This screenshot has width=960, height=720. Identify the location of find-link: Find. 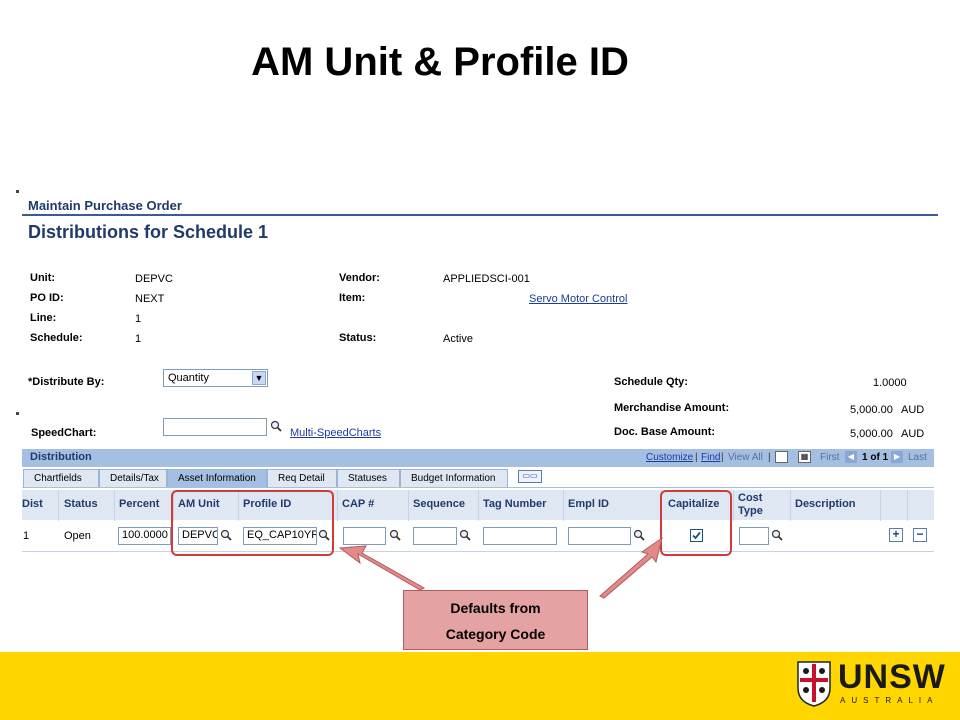
(710, 457).